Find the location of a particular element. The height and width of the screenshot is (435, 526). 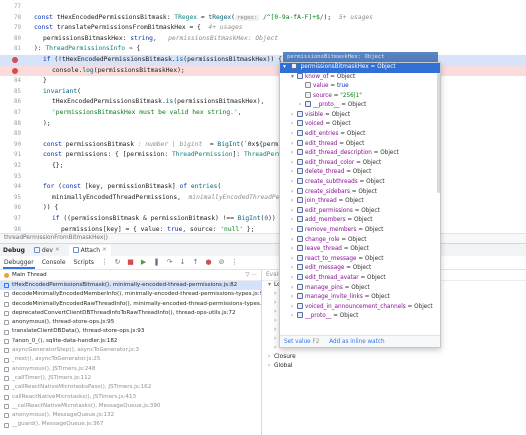

object-property-row: value = true is located at coordinates (360, 87).